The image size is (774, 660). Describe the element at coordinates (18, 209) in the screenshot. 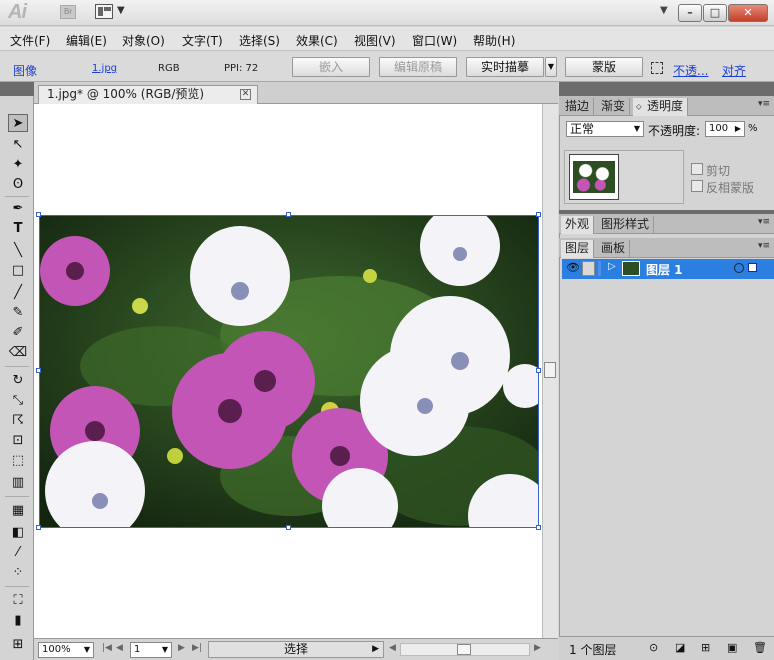

I see `pen-tool-icon: ✒` at that location.